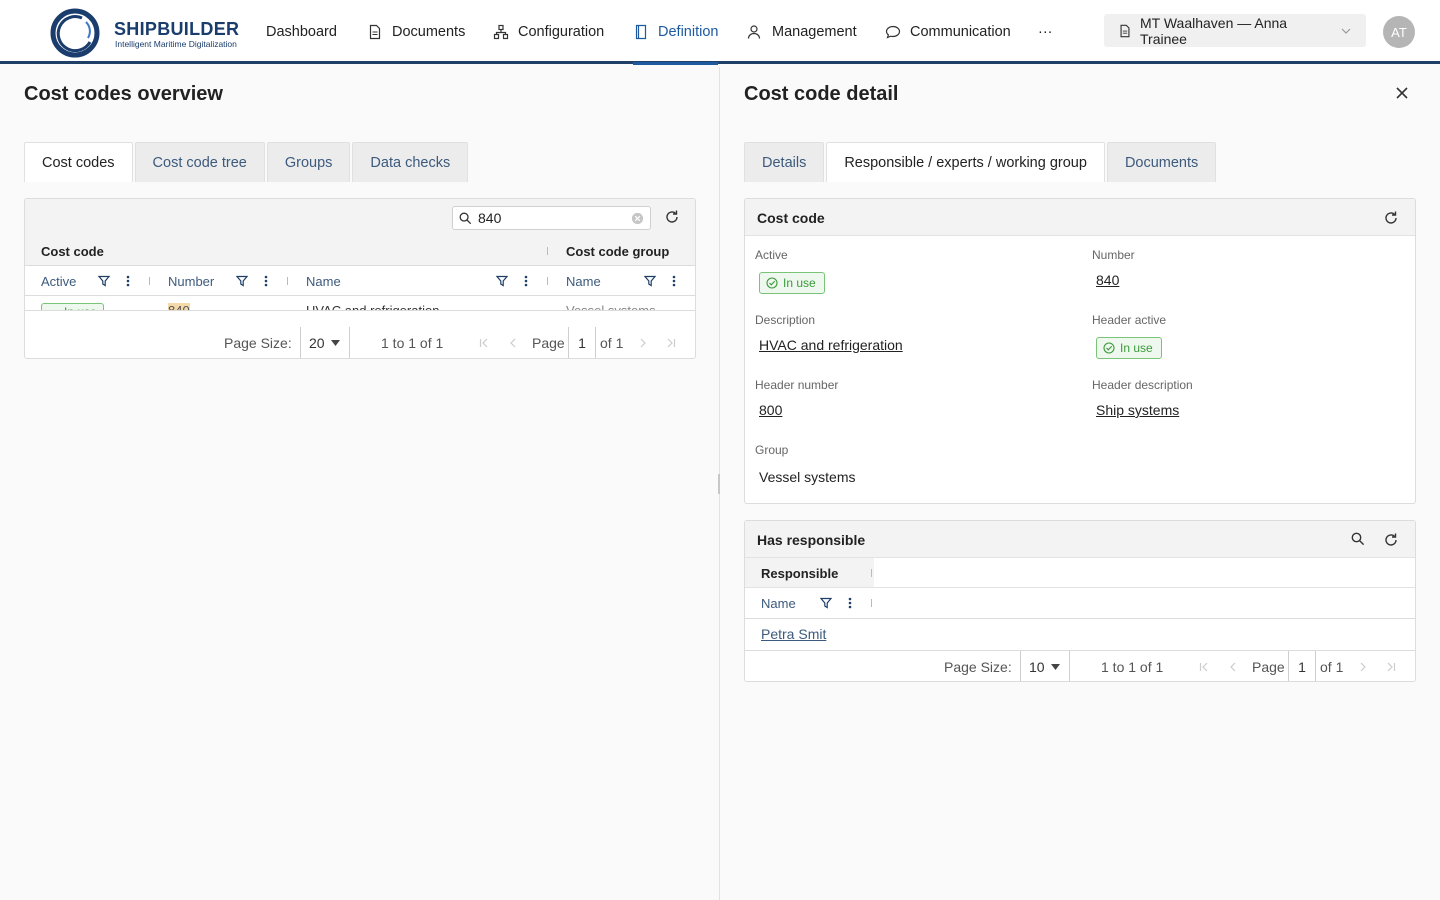 The height and width of the screenshot is (900, 1440). What do you see at coordinates (1125, 31) in the screenshot?
I see `document-icon` at bounding box center [1125, 31].